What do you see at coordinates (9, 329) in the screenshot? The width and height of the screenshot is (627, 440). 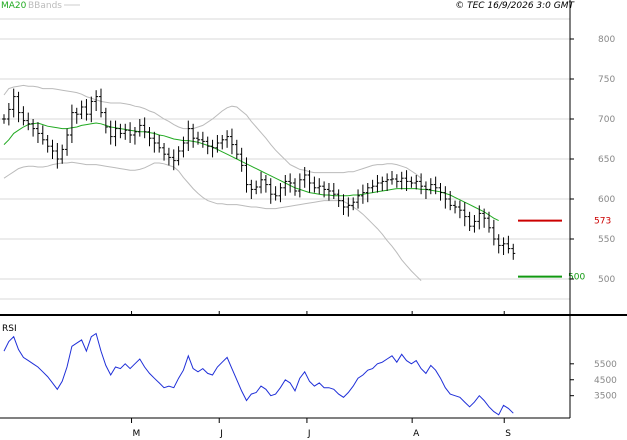 I see `rsi-title: RSI` at bounding box center [9, 329].